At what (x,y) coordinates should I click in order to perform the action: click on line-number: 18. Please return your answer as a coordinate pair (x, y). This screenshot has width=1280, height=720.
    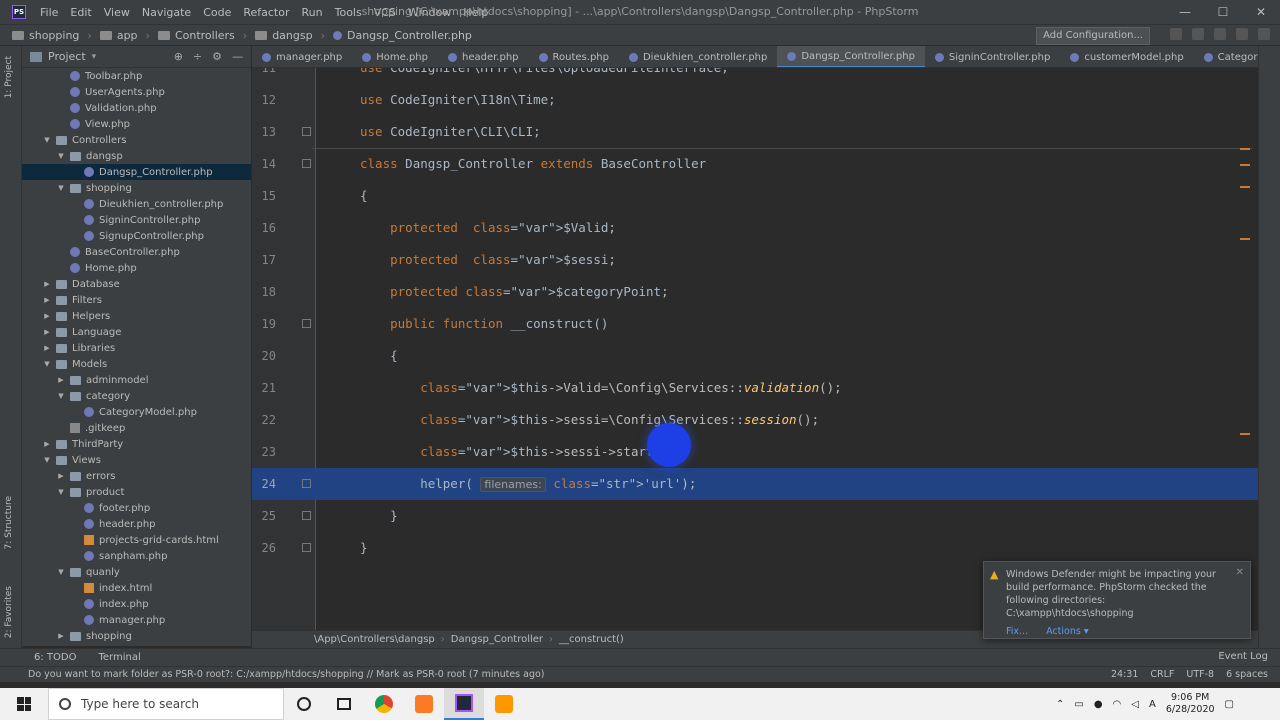
    Looking at the image, I should click on (264, 292).